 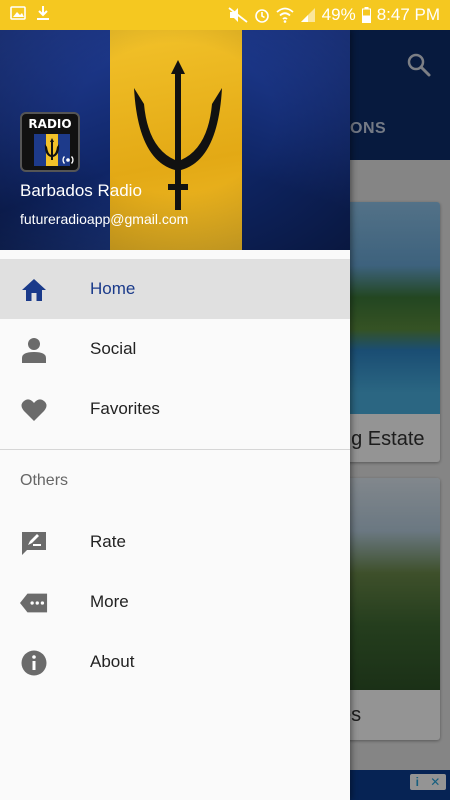 I want to click on clock: 8:47 PM, so click(x=408, y=14).